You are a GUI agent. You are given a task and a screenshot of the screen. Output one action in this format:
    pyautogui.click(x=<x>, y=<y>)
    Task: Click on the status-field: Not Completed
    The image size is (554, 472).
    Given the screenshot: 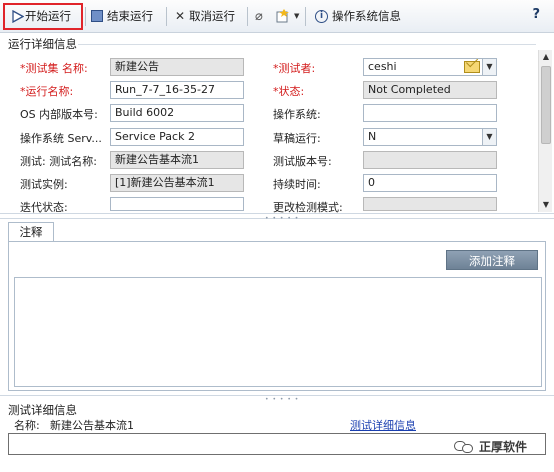 What is the action you would take?
    pyautogui.click(x=430, y=90)
    